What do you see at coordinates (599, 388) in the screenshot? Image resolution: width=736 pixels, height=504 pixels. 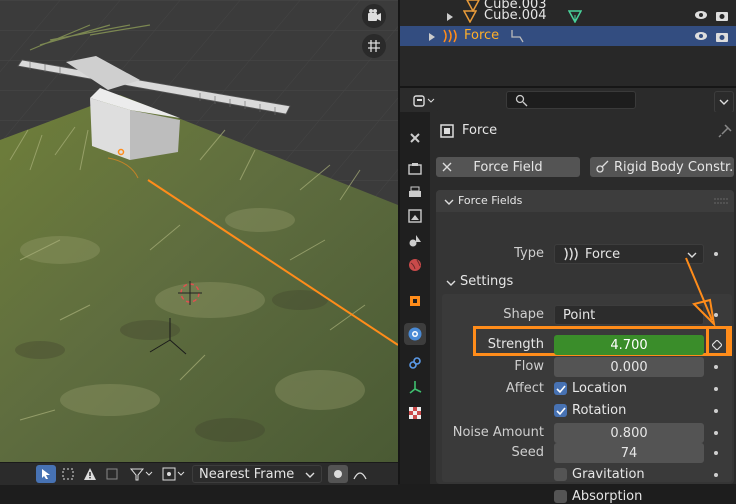 I see `location-label: Location` at bounding box center [599, 388].